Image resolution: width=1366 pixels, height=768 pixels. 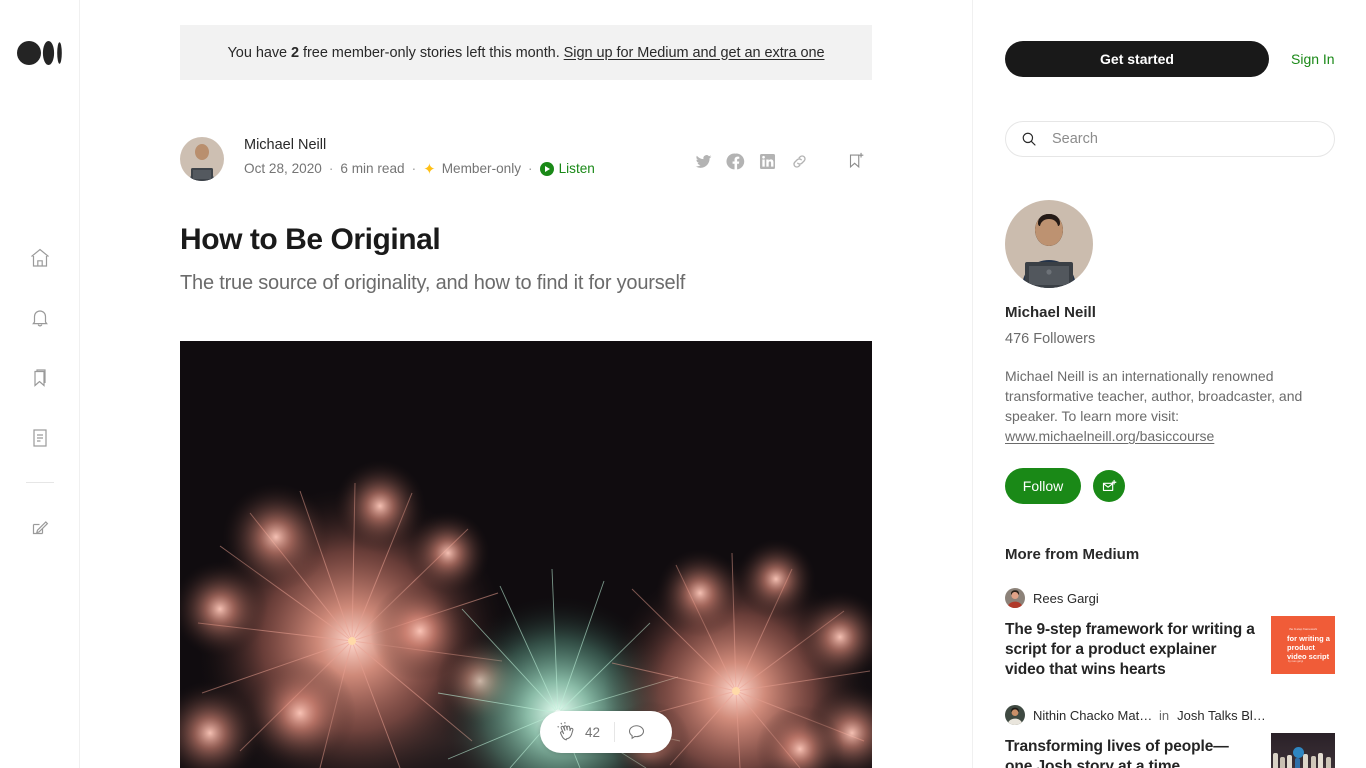 What do you see at coordinates (419, 145) in the screenshot?
I see `author-name: Michael Neill` at bounding box center [419, 145].